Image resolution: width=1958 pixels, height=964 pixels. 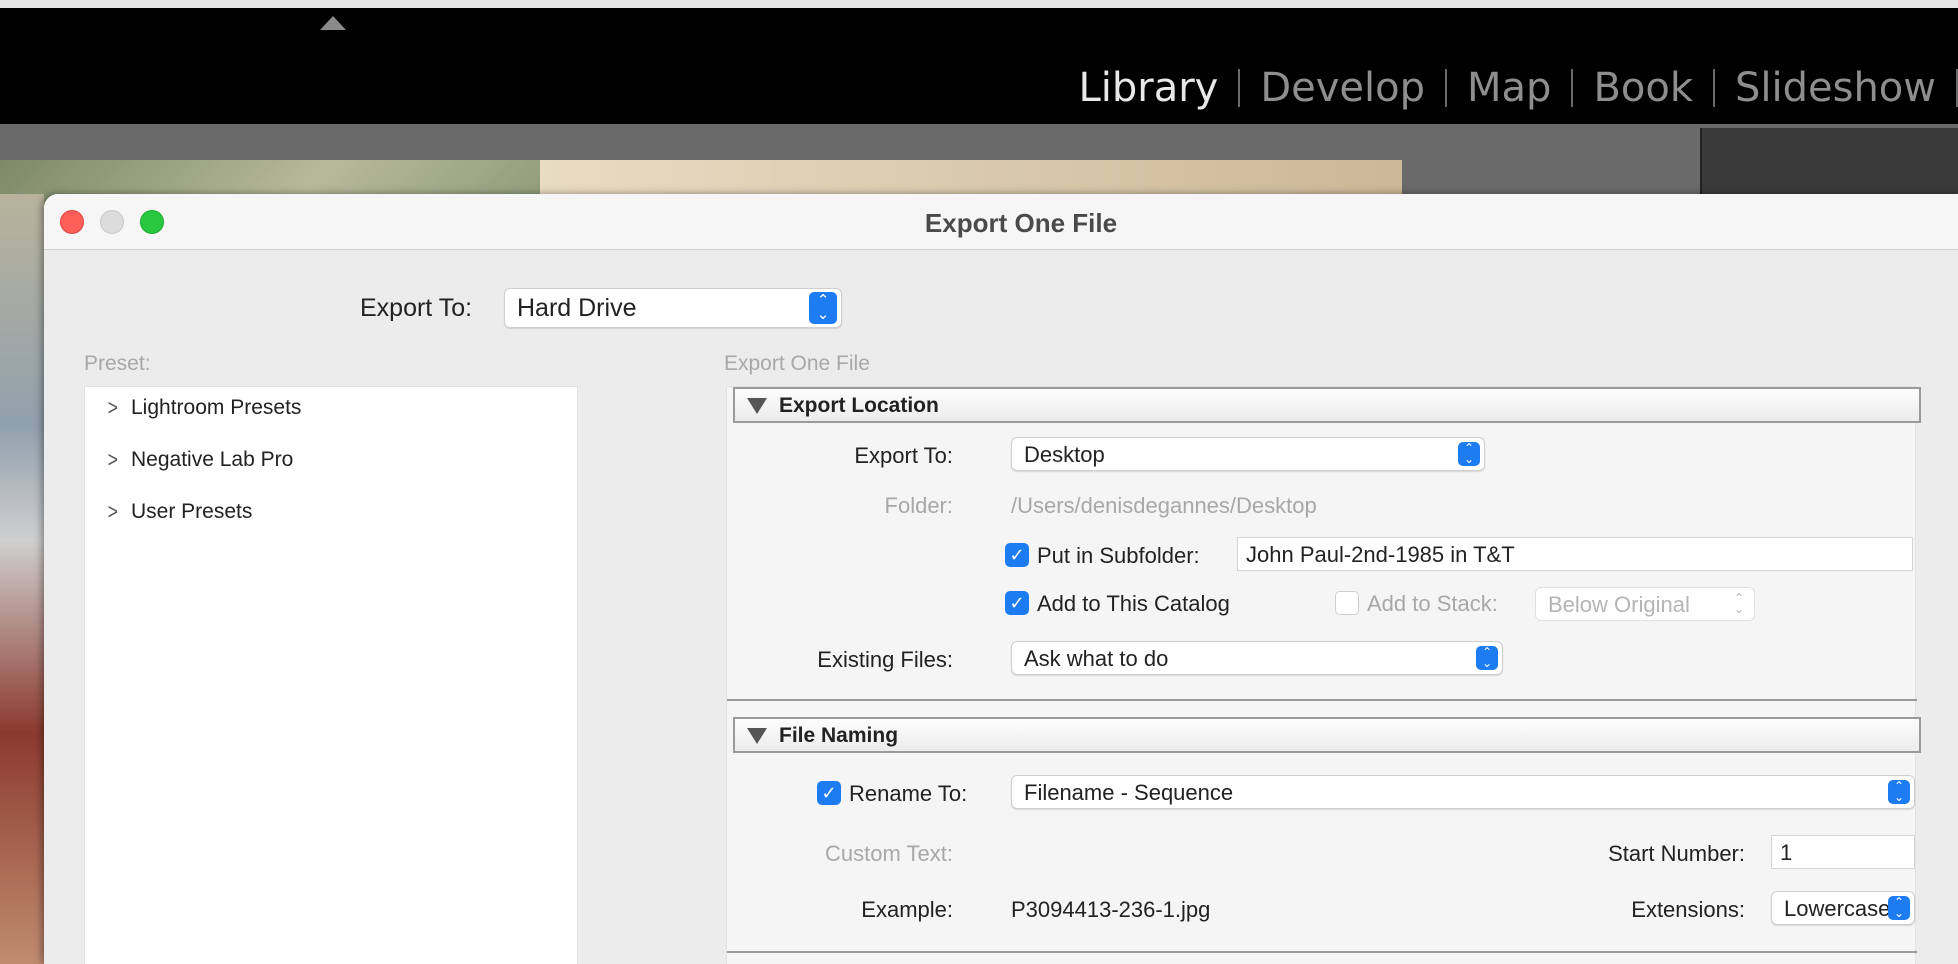 What do you see at coordinates (1432, 603) in the screenshot?
I see `add-to-stack-label: Add to Stack:` at bounding box center [1432, 603].